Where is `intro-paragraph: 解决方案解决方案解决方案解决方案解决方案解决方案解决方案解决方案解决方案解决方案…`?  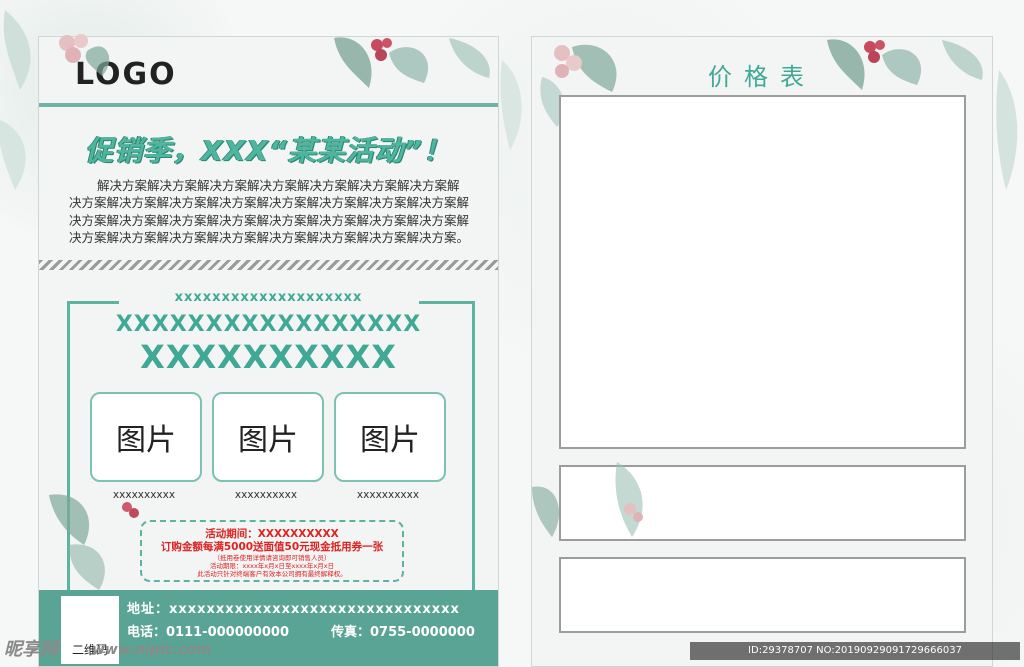
intro-paragraph: 解决方案解决方案解决方案解决方案解决方案解决方案解决方案解决方案解决方案解决方案… is located at coordinates (269, 211).